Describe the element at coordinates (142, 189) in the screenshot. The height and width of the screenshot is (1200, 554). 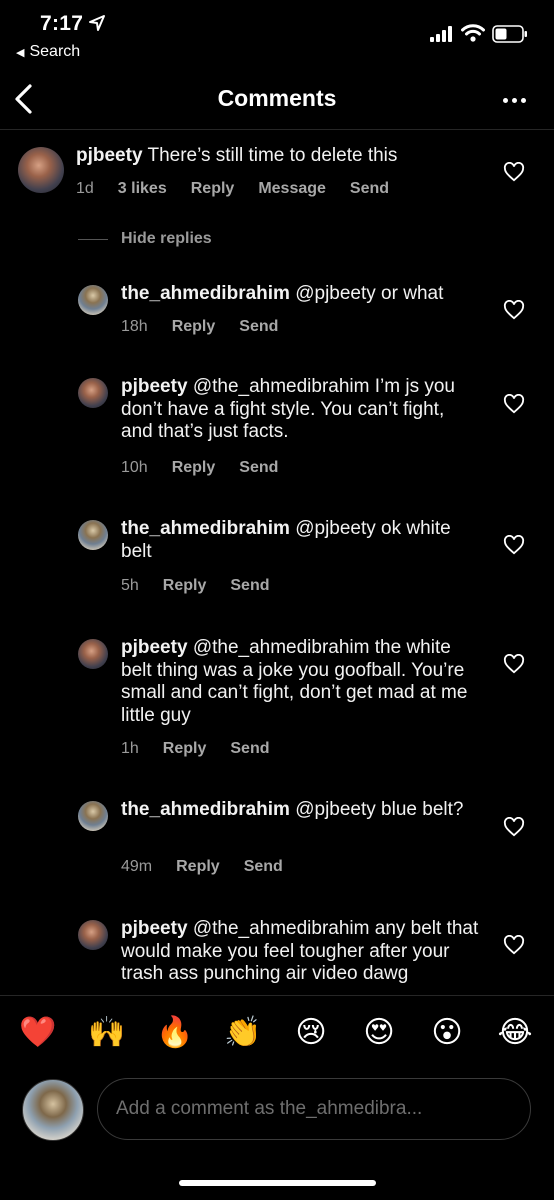
I see `likes-count: 3 likes` at that location.